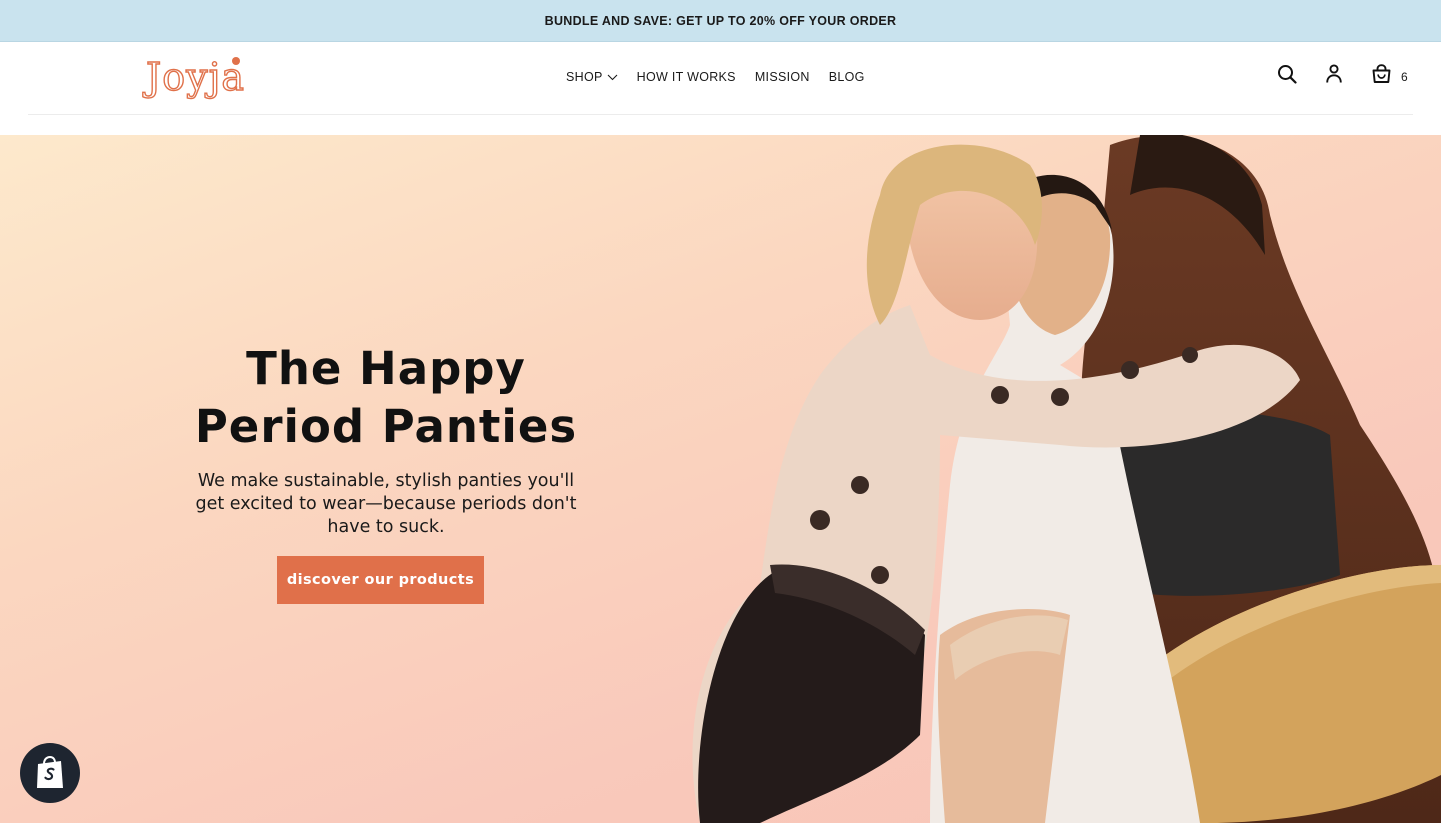 The height and width of the screenshot is (823, 1441). Describe the element at coordinates (236, 61) in the screenshot. I see `logo-dot` at that location.